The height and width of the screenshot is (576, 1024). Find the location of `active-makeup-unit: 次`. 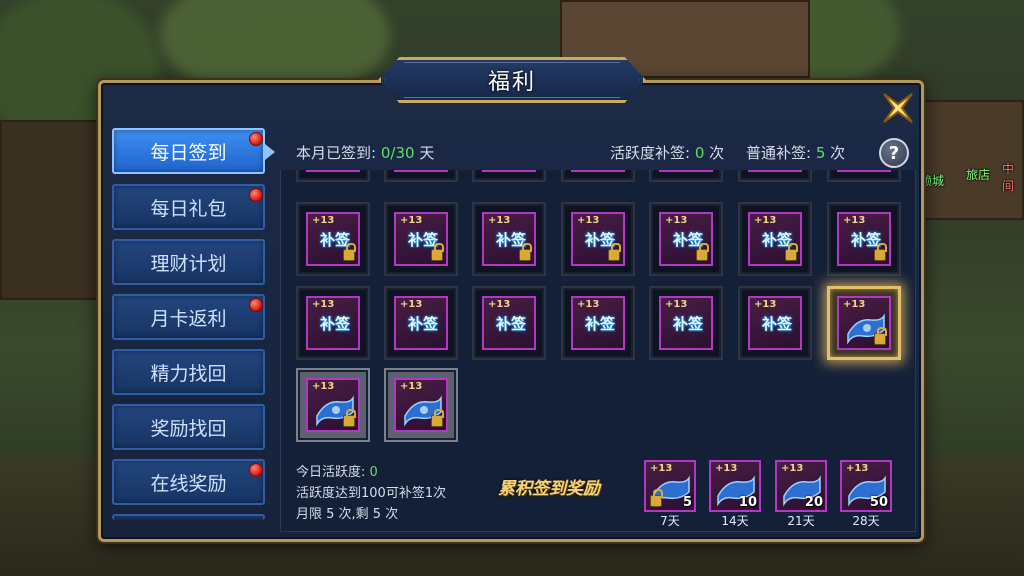

active-makeup-unit: 次 is located at coordinates (717, 153).